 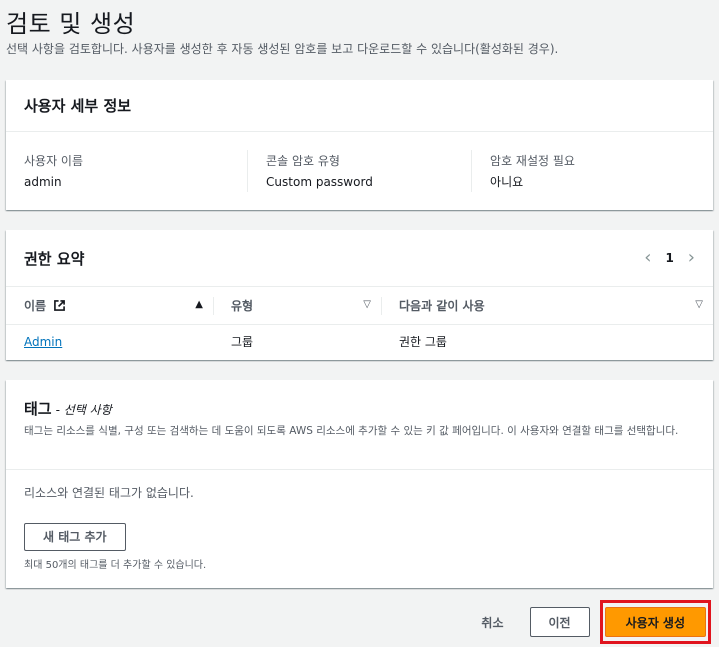 What do you see at coordinates (359, 342) in the screenshot?
I see `table-row: Admin 그룹 권한 그룹` at bounding box center [359, 342].